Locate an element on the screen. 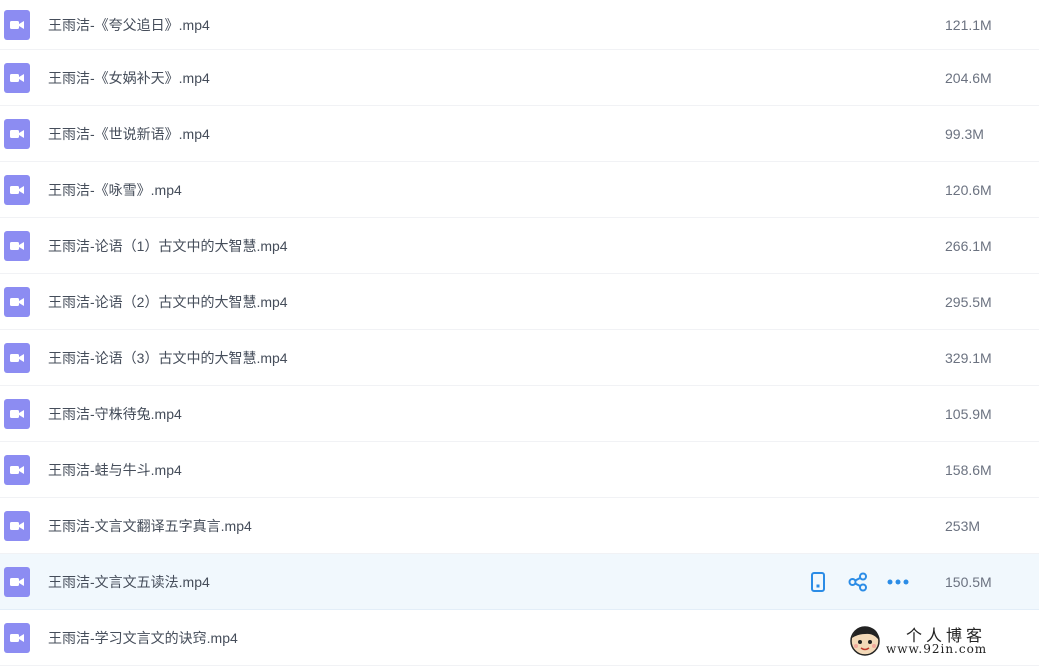  list-item: 王雨洁-论语（1）古文中的大智慧.mp4 266.1M is located at coordinates (519, 246).